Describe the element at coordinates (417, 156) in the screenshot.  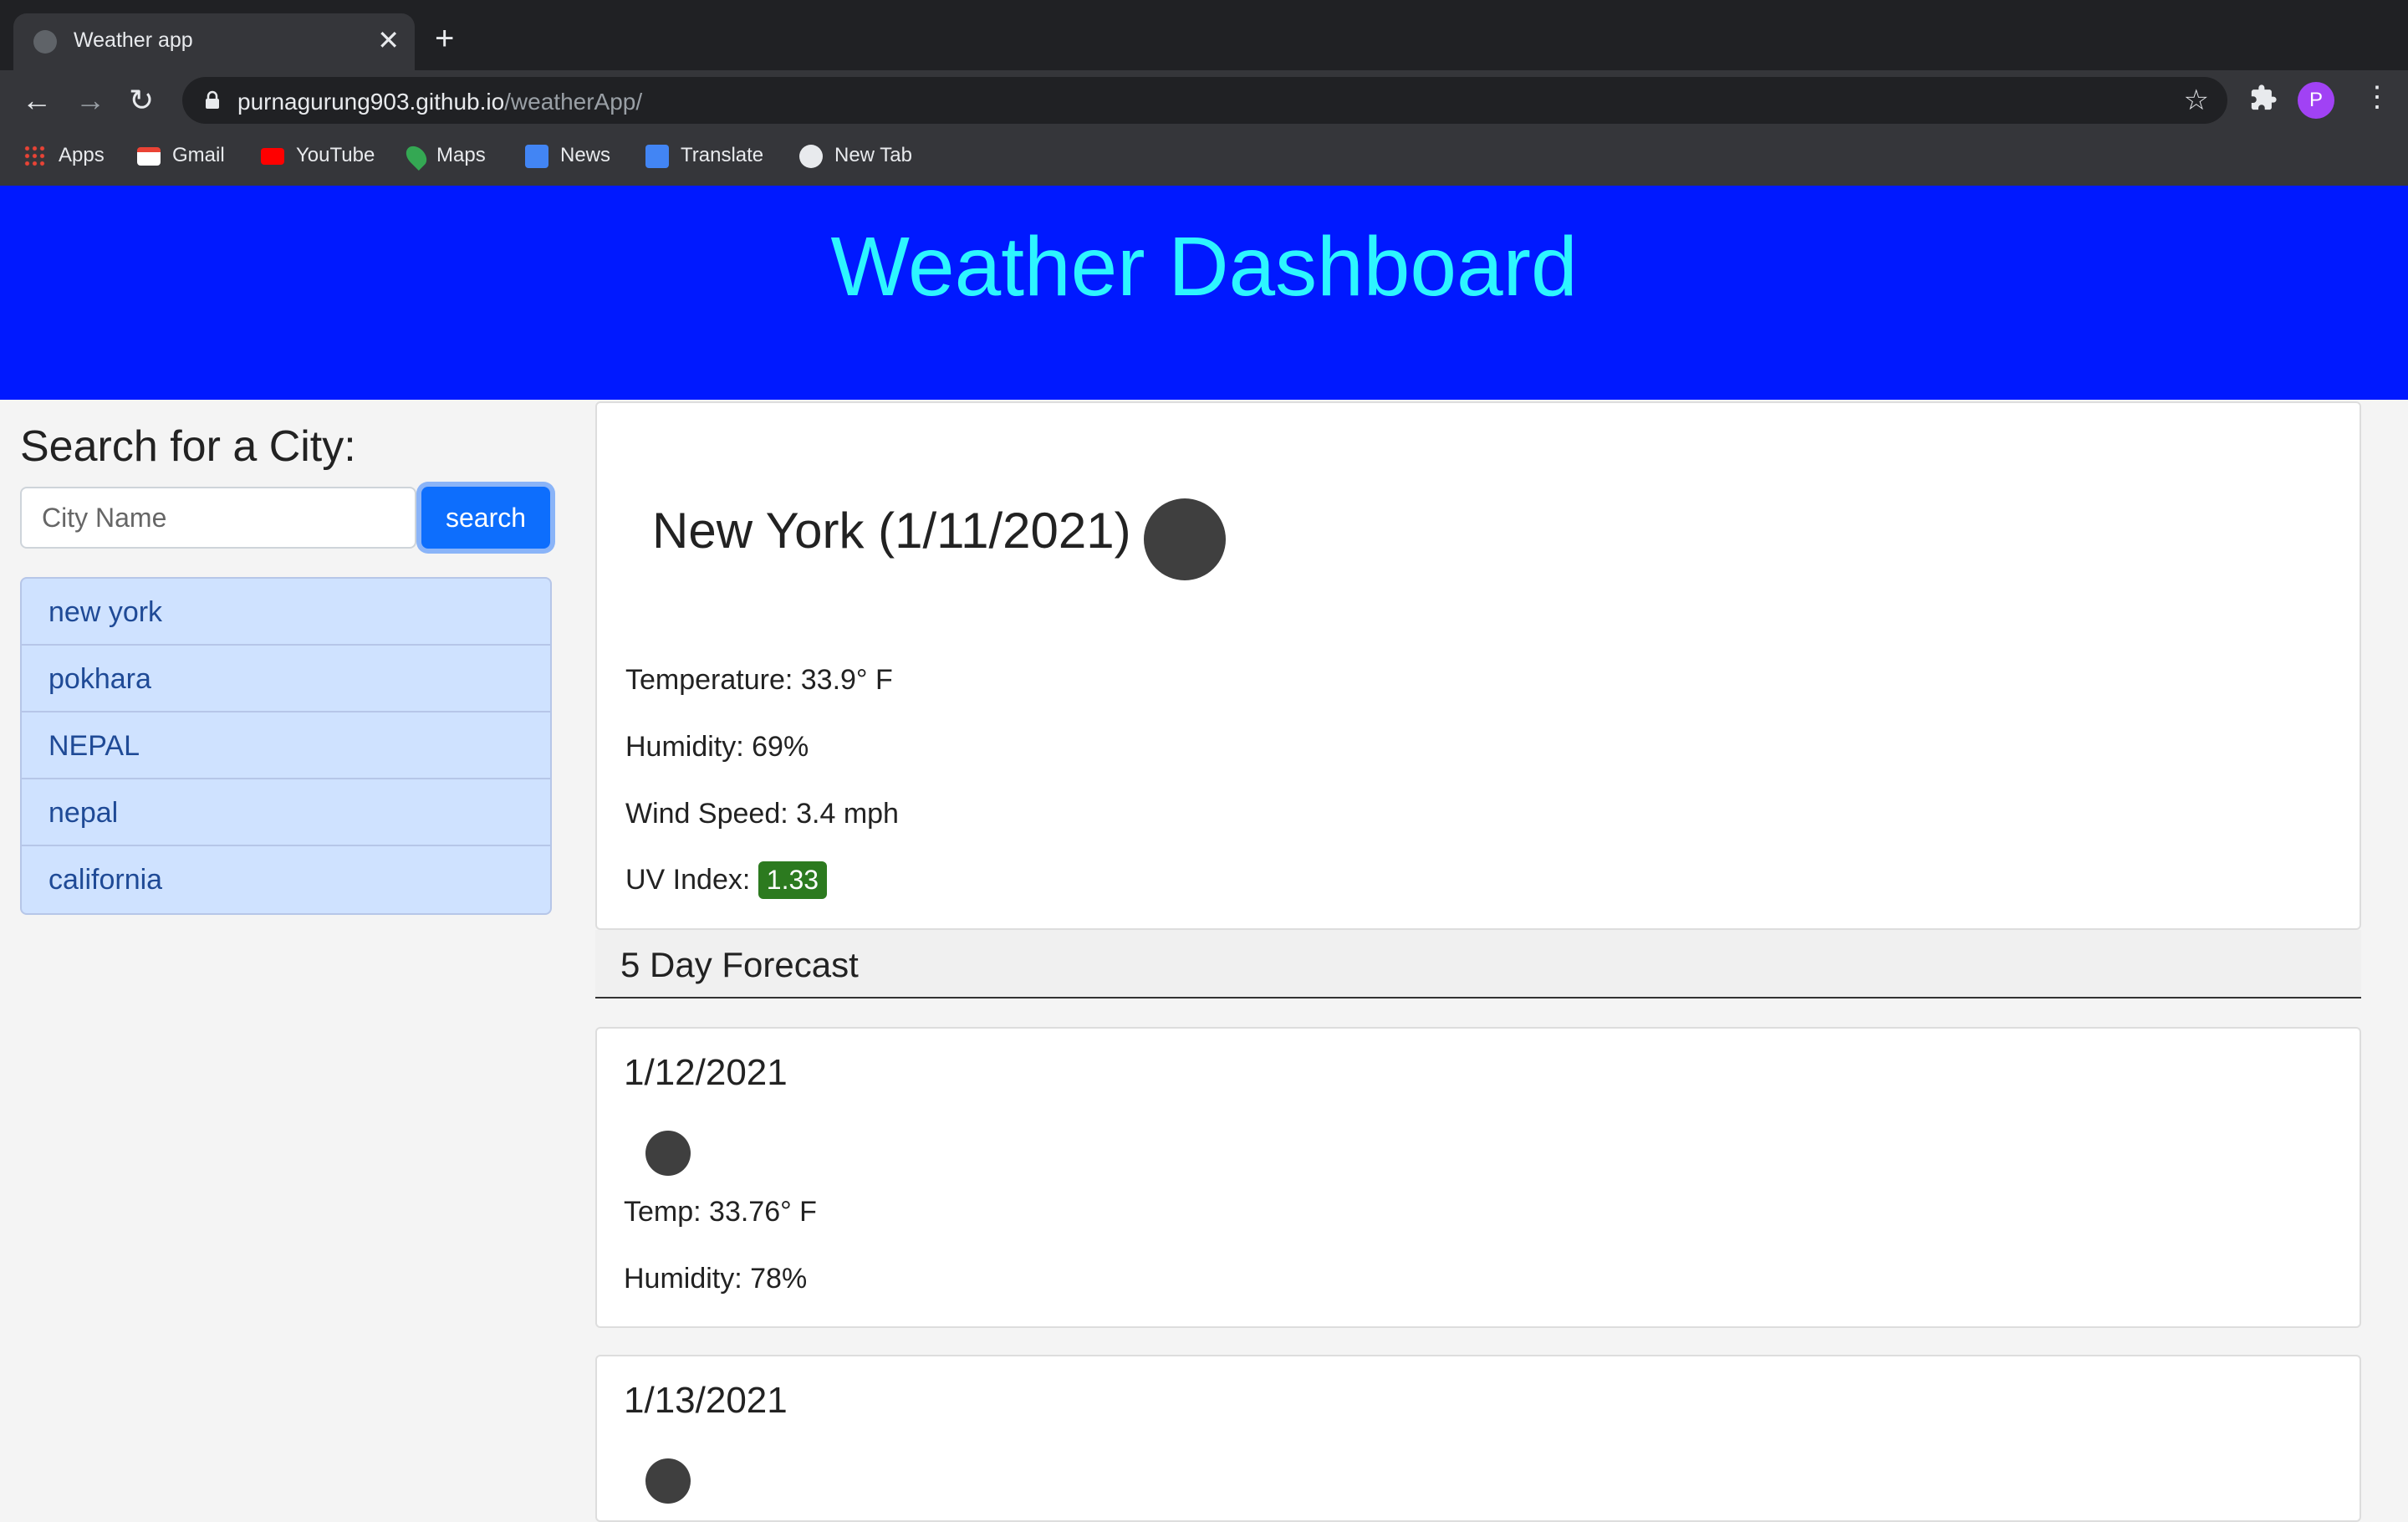
I see `maps-pin-icon` at that location.